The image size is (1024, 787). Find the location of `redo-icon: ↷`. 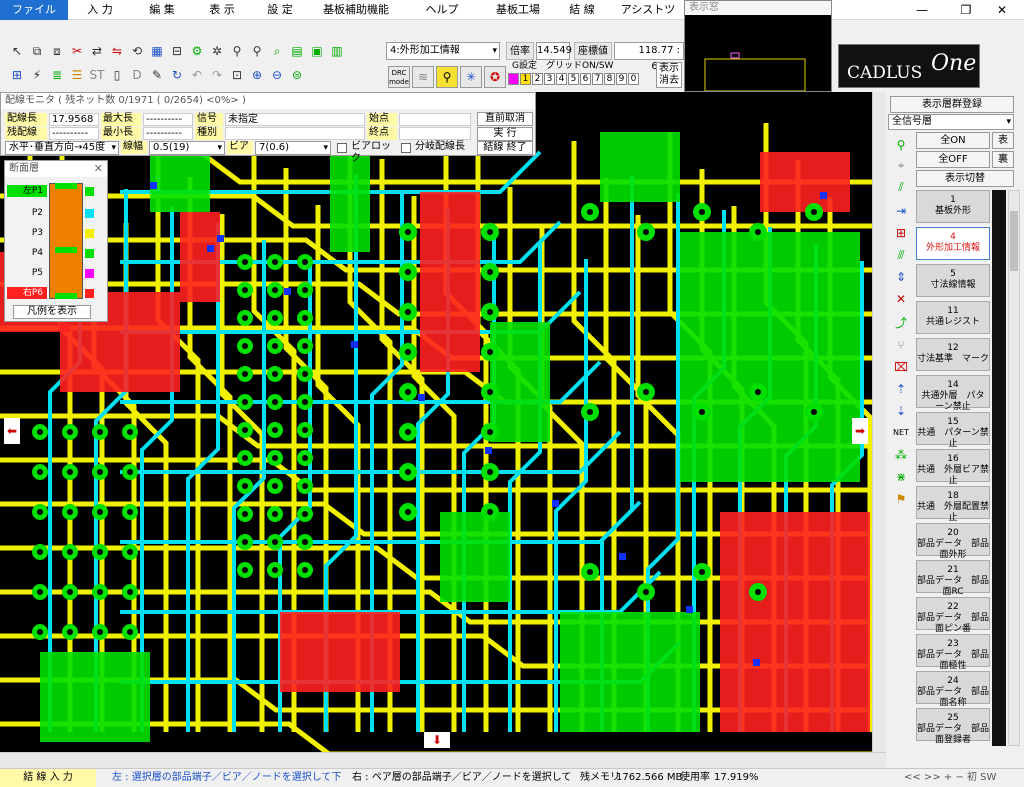

redo-icon: ↷ is located at coordinates (217, 75).